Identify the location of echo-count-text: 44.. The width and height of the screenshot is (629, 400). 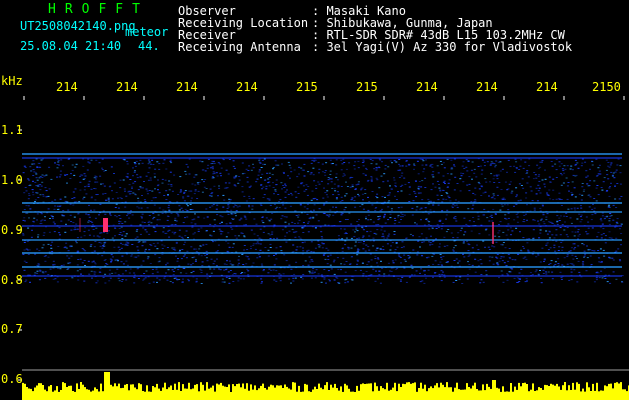
(149, 46).